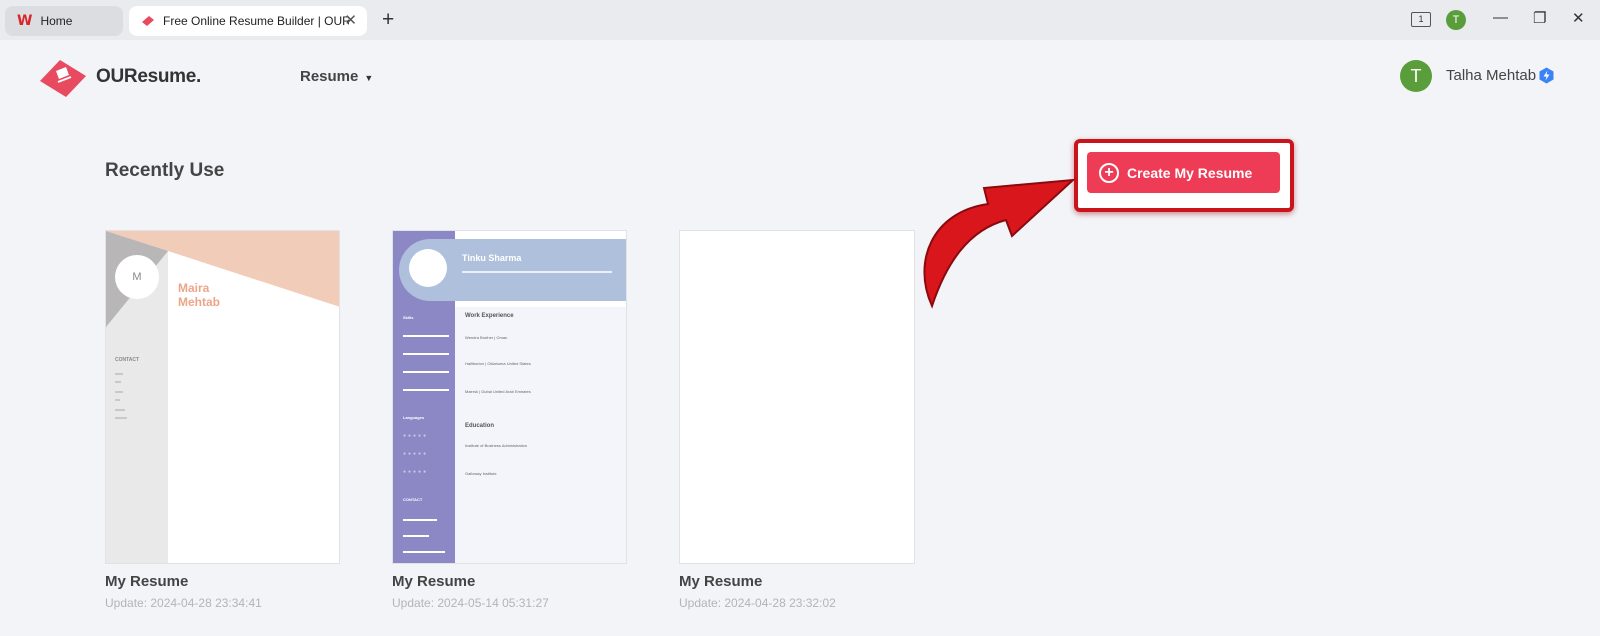  What do you see at coordinates (369, 78) in the screenshot?
I see `caret-down-icon: ▼` at bounding box center [369, 78].